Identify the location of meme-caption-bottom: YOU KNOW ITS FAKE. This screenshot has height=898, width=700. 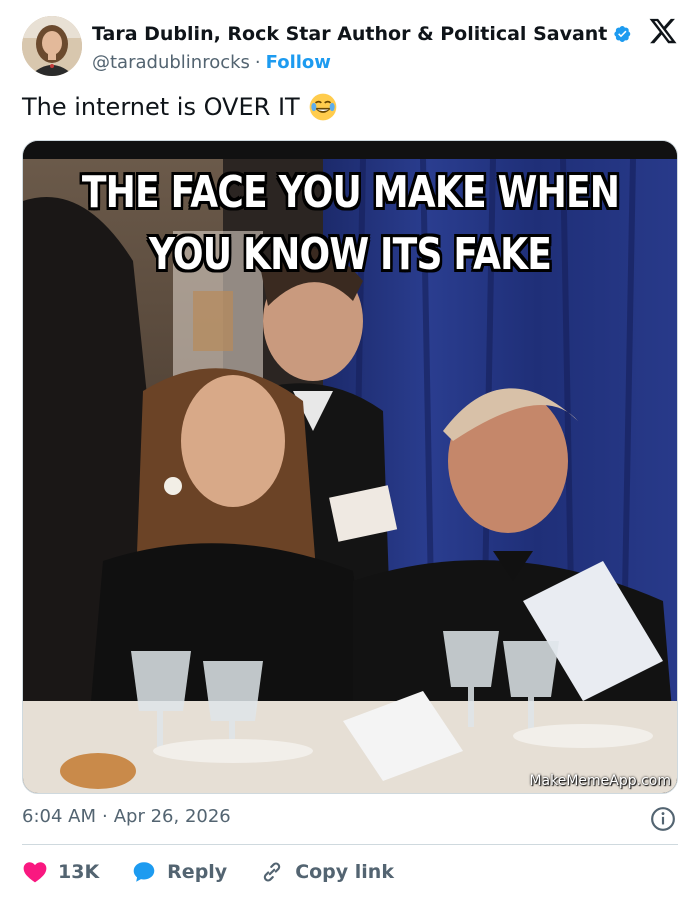
(350, 254).